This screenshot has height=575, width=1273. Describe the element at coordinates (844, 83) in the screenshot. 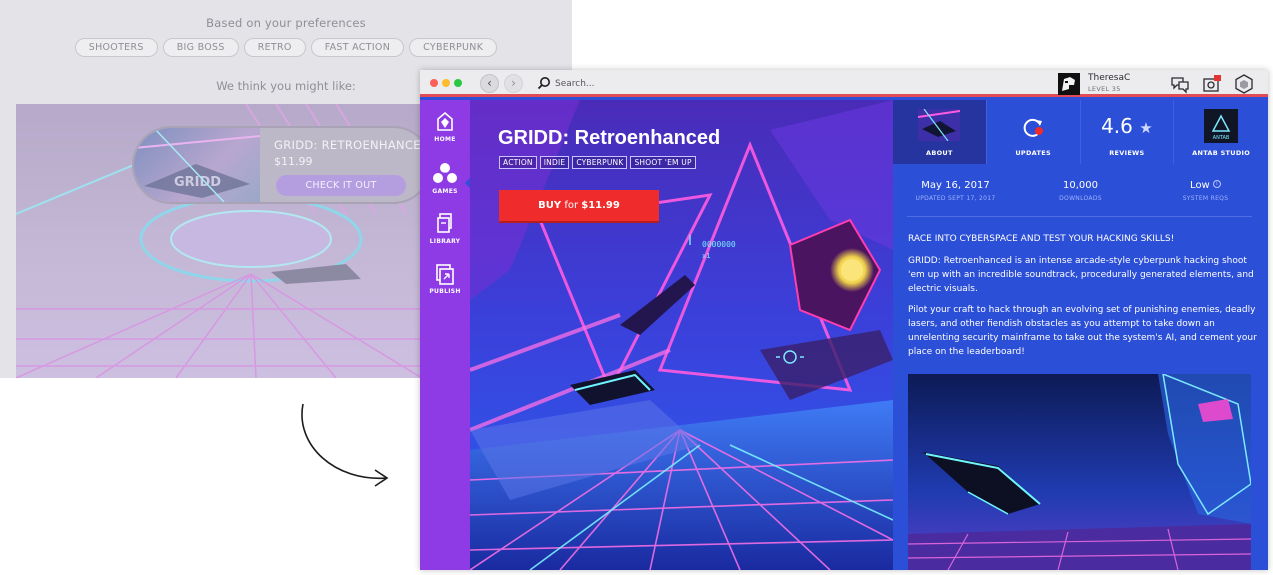

I see `title-bar: ‹ › TheresaC LEVEL 35` at that location.